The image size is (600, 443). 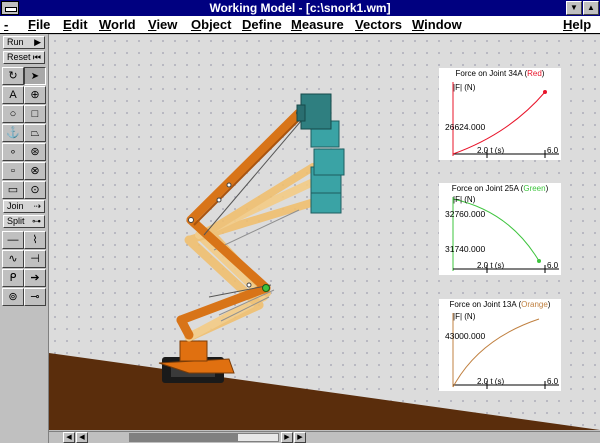 I want to click on tape-scrollbar: ◀ ◀ ▶ ▶, so click(x=324, y=437).